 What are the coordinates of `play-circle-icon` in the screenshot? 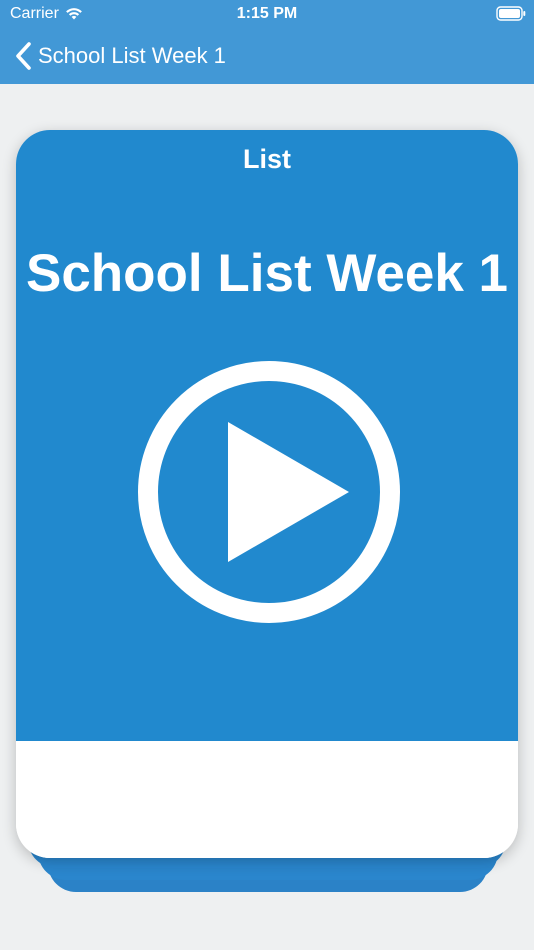 It's located at (269, 492).